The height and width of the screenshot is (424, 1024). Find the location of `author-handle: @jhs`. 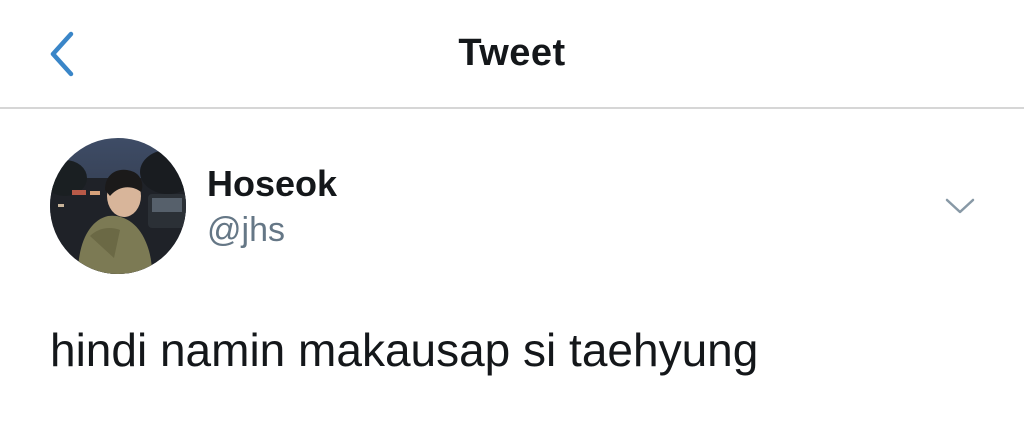

author-handle: @jhs is located at coordinates (246, 230).